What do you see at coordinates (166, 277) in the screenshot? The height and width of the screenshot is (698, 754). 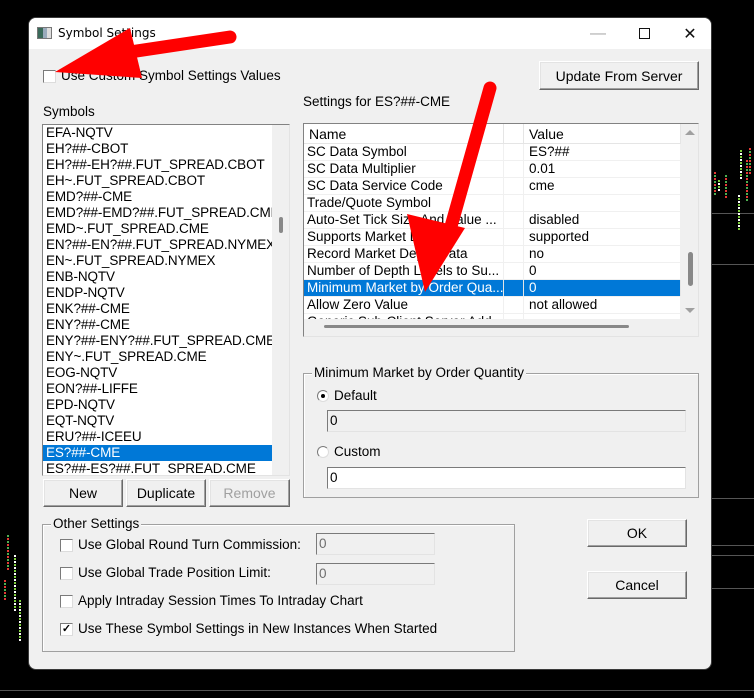 I see `symbol-list-item: ENB-NQTV` at bounding box center [166, 277].